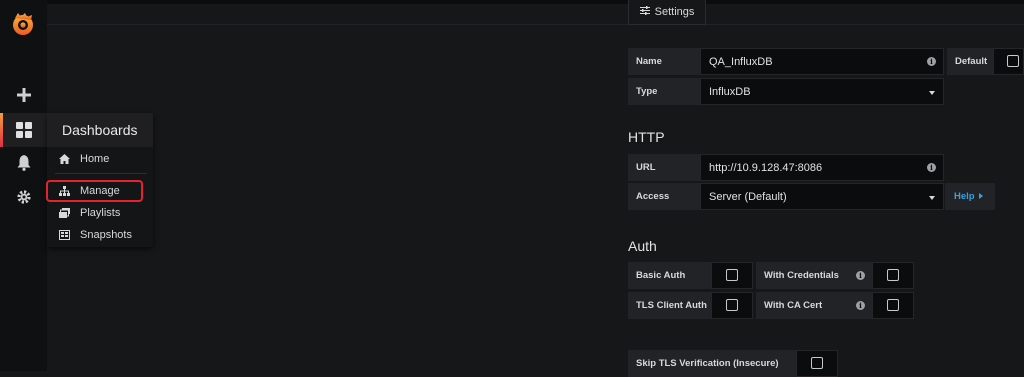 The image size is (1024, 377). I want to click on skip-tls-cell, so click(817, 363).